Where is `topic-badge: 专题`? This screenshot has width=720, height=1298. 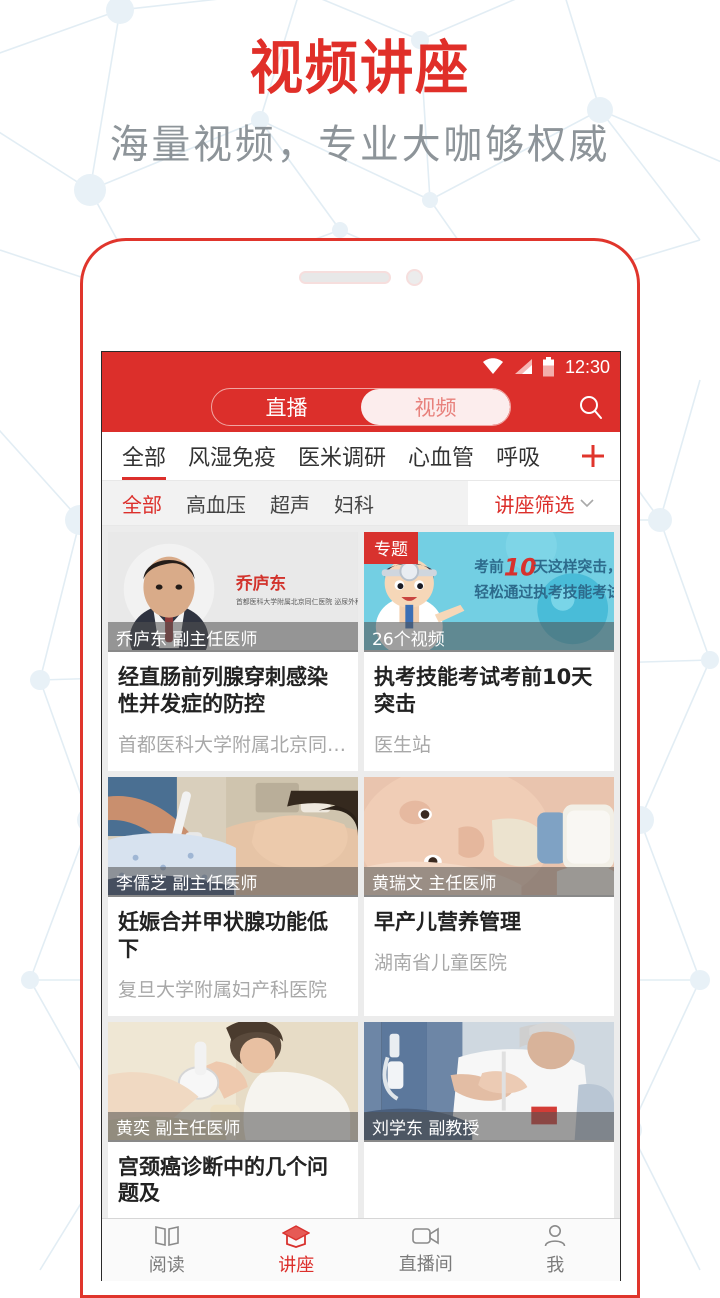 topic-badge: 专题 is located at coordinates (391, 548).